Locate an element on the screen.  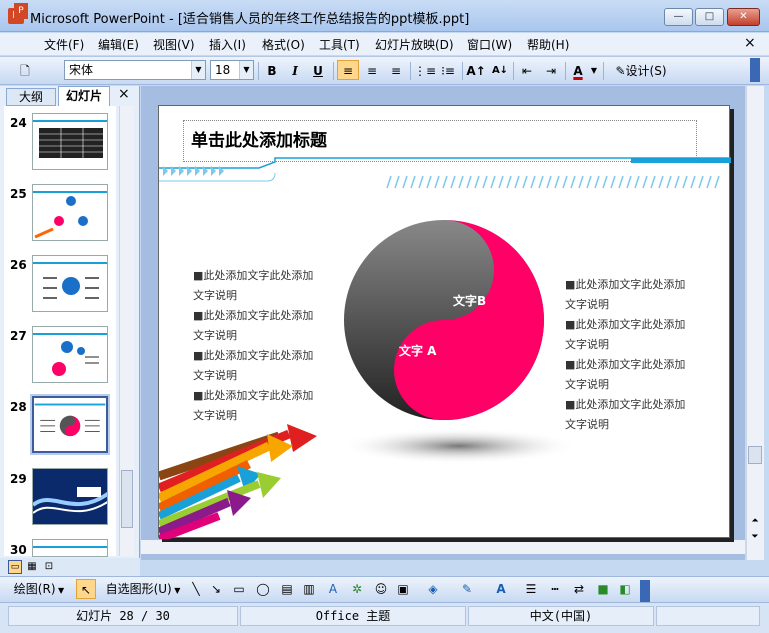
slide-sorter-view-icon: ▦ is located at coordinates (32, 567).